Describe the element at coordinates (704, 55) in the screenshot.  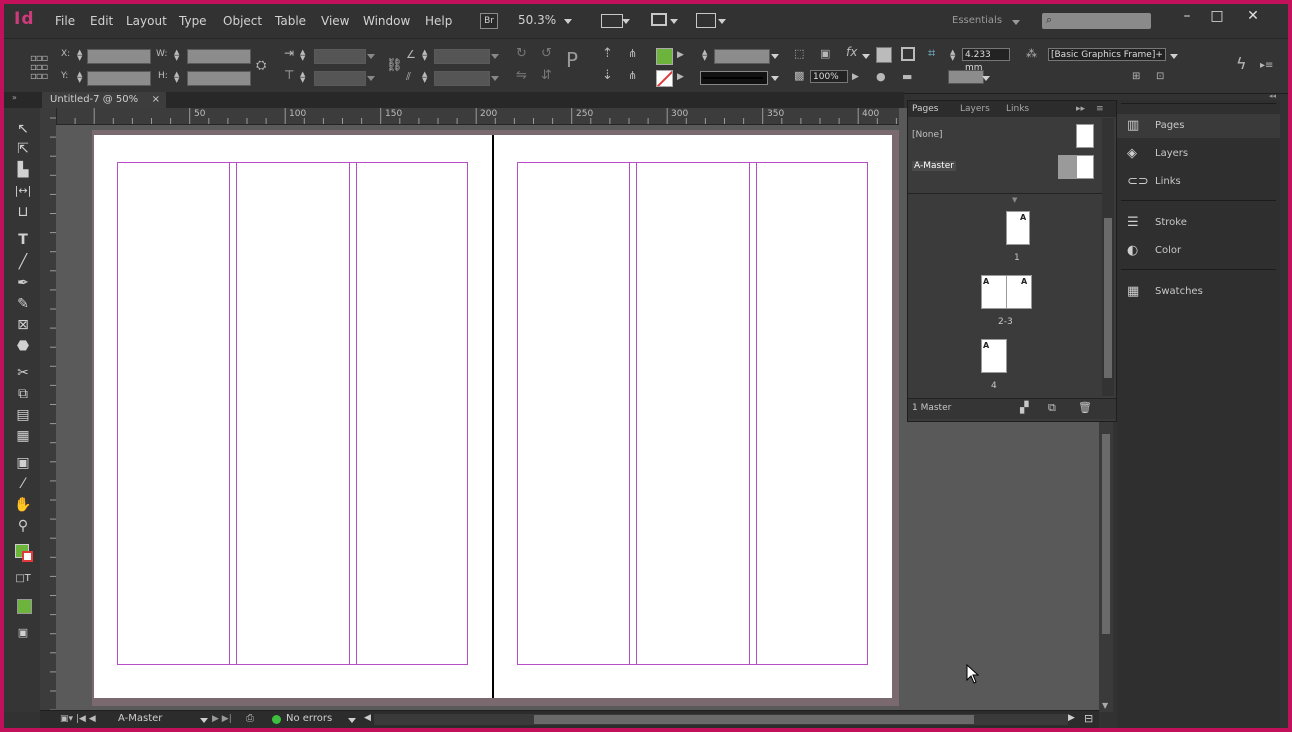
I see `stroke-weight-spinner-icon: ▲ ▼` at that location.